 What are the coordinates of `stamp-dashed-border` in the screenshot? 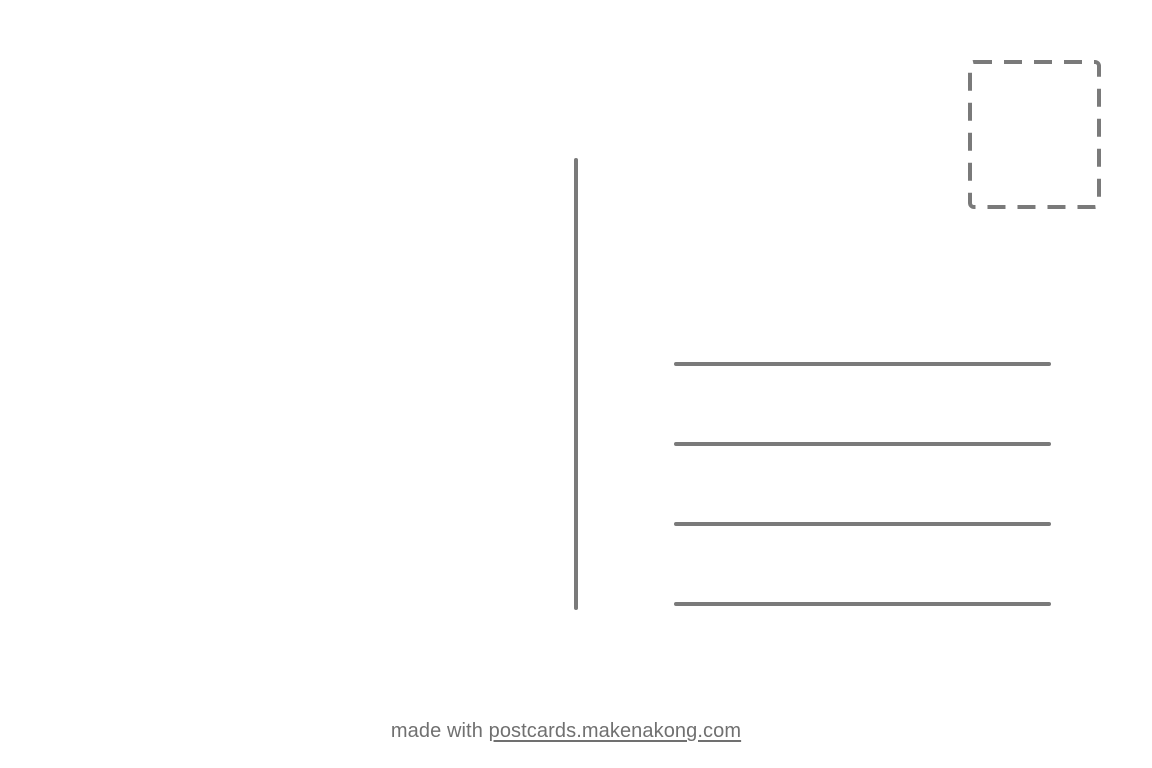 It's located at (1034, 134).